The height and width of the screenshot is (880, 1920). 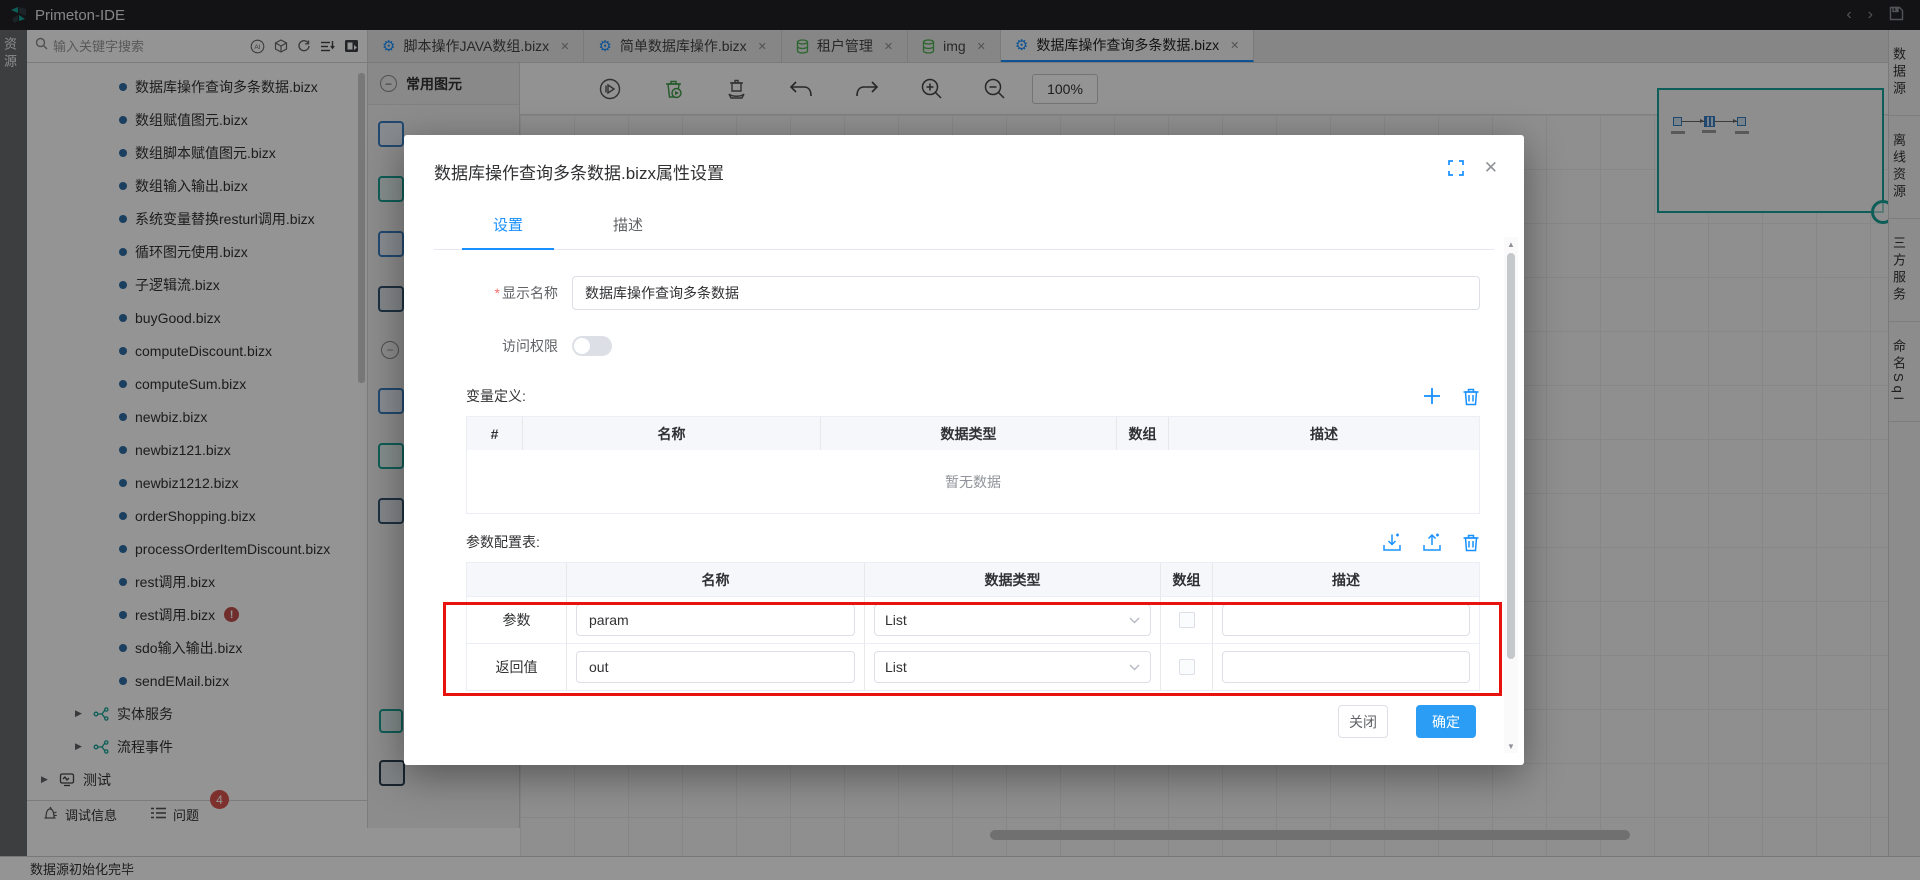 I want to click on return-array-checkbox, so click(x=1186, y=667).